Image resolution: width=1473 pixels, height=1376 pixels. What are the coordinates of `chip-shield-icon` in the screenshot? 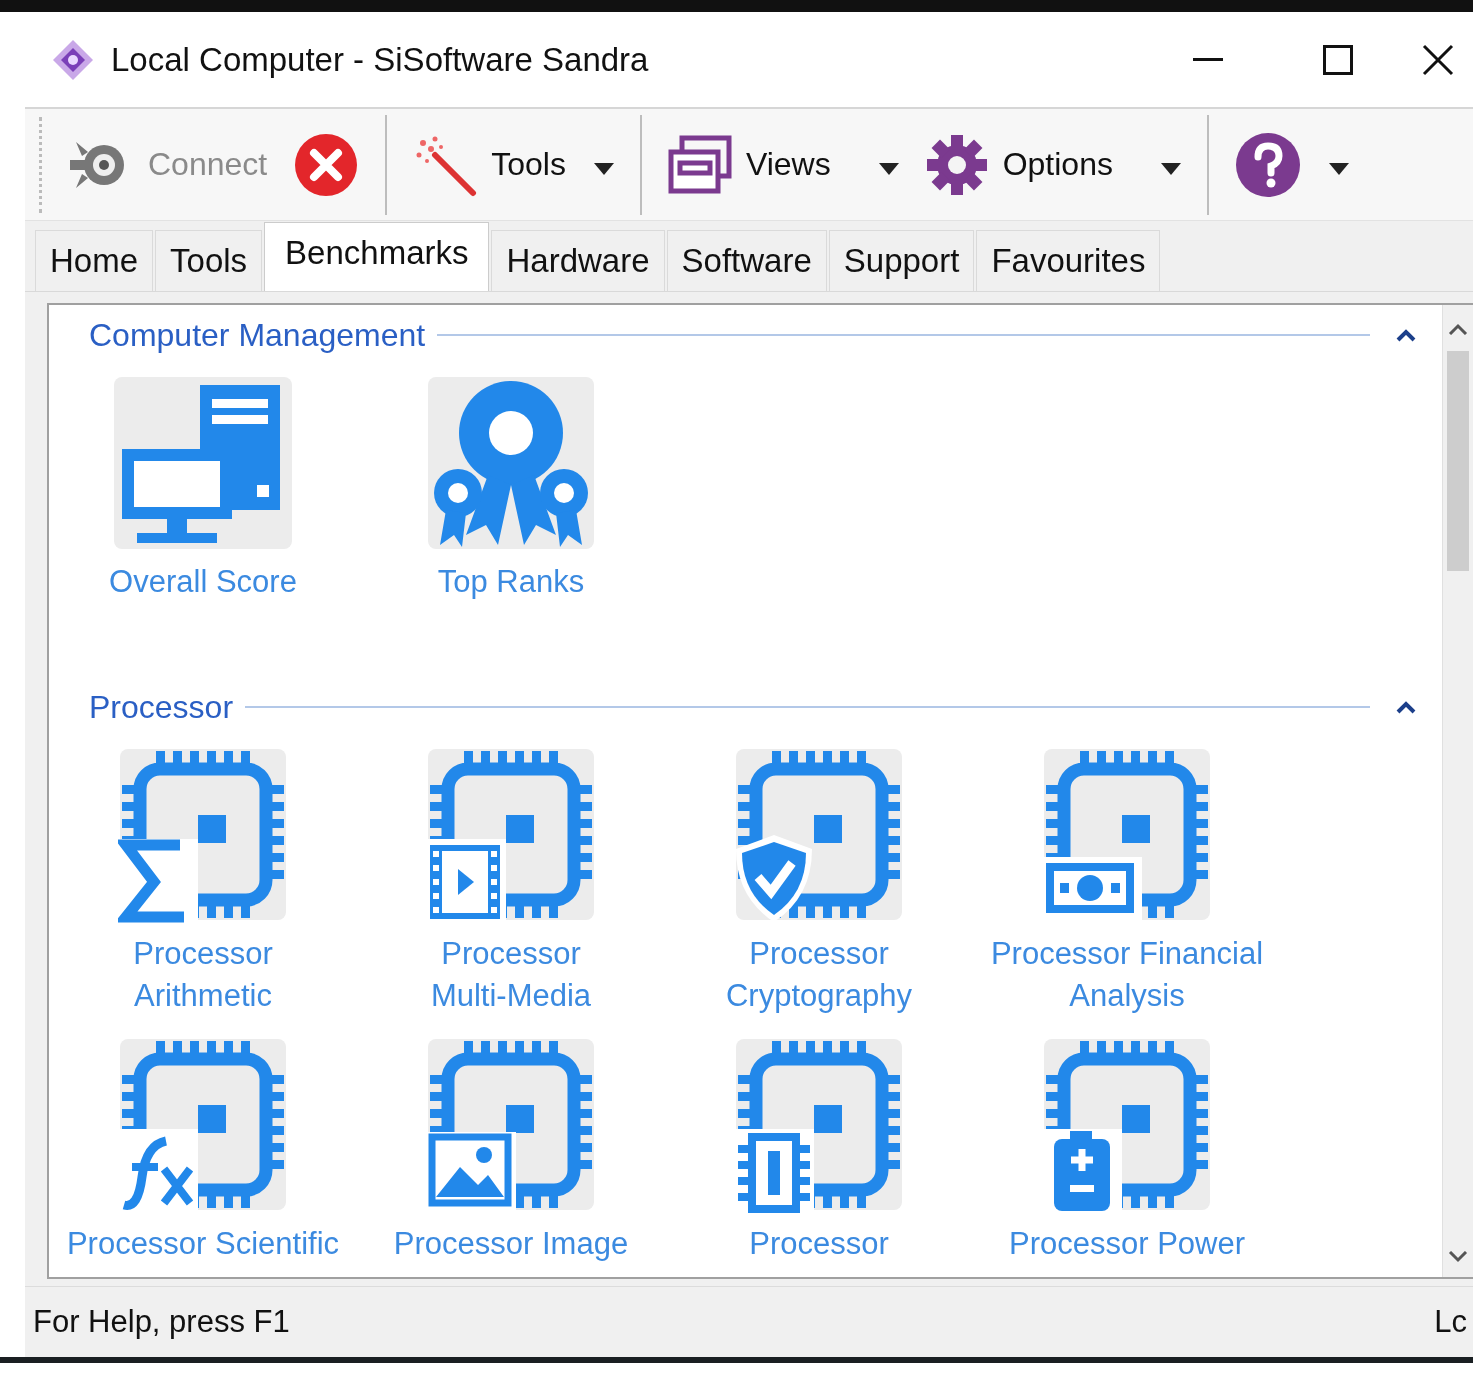 It's located at (819, 835).